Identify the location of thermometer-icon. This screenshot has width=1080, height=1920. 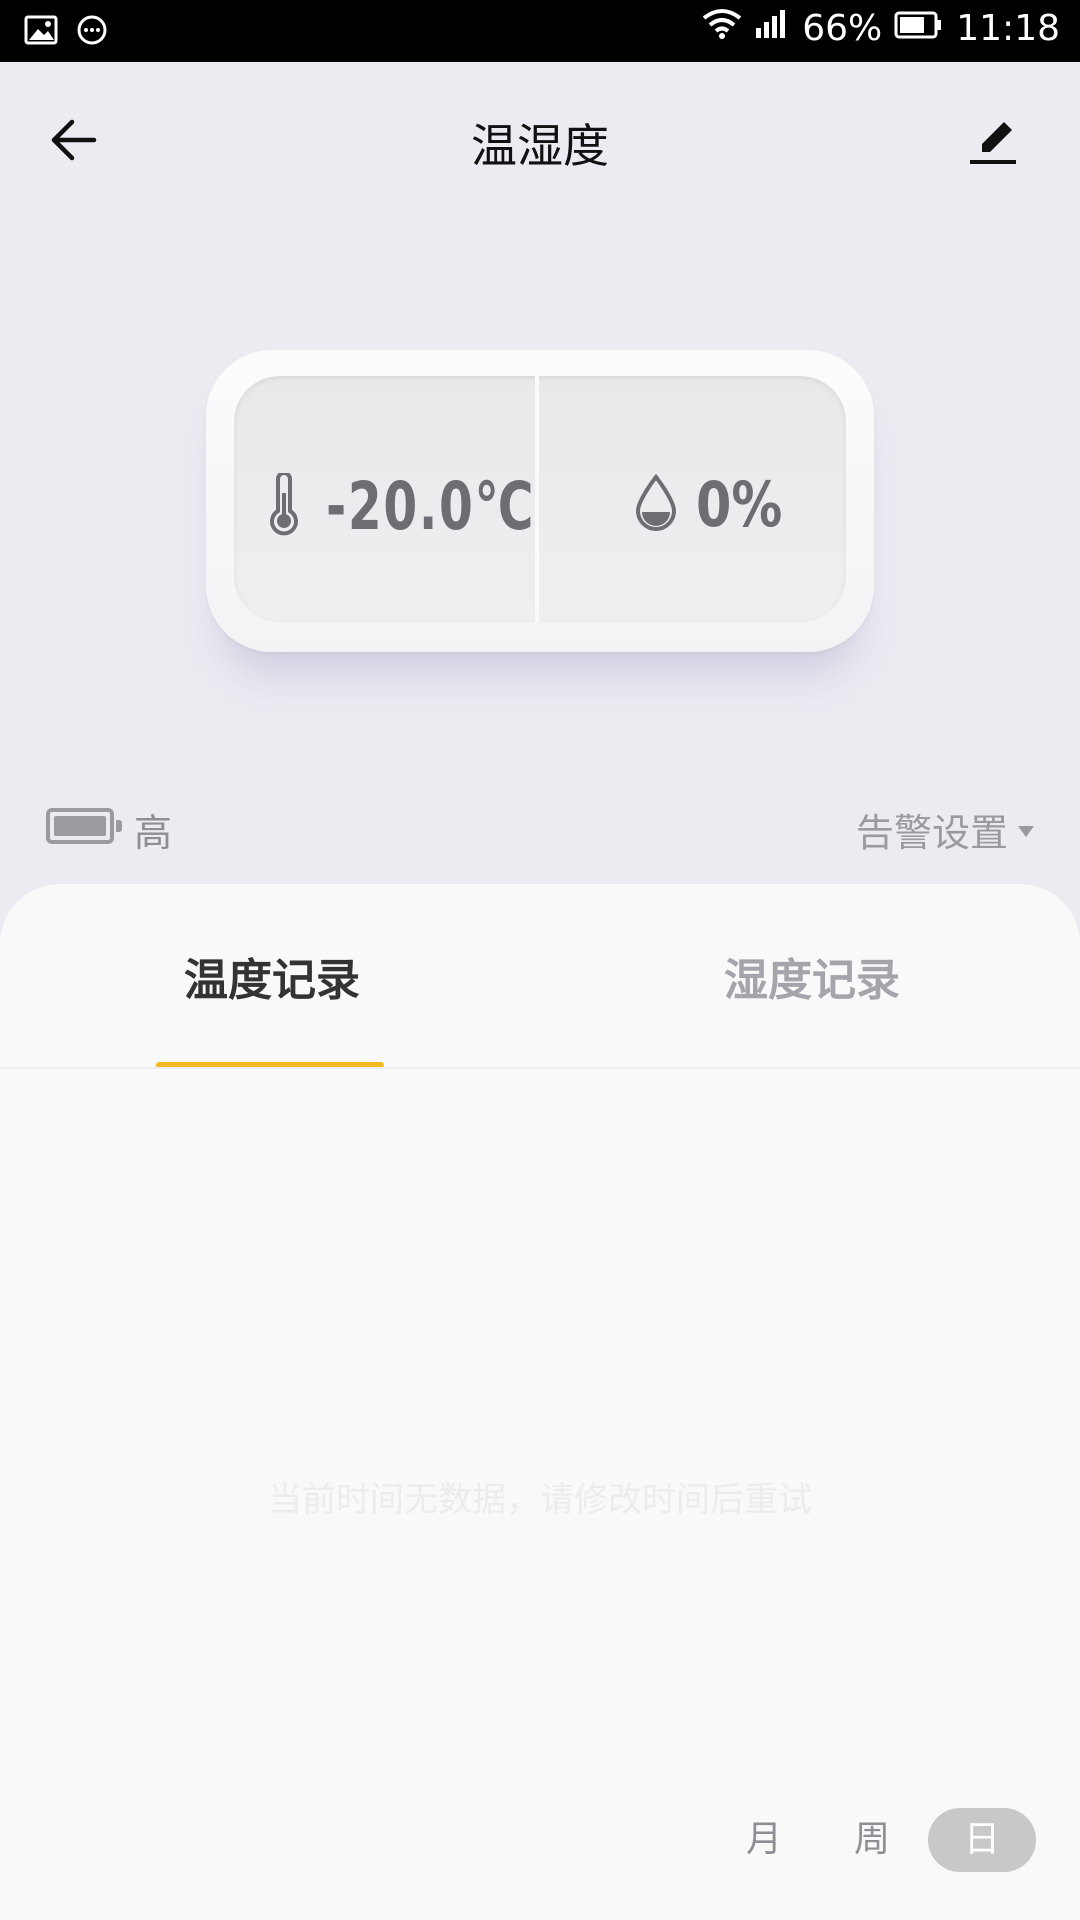
(284, 505).